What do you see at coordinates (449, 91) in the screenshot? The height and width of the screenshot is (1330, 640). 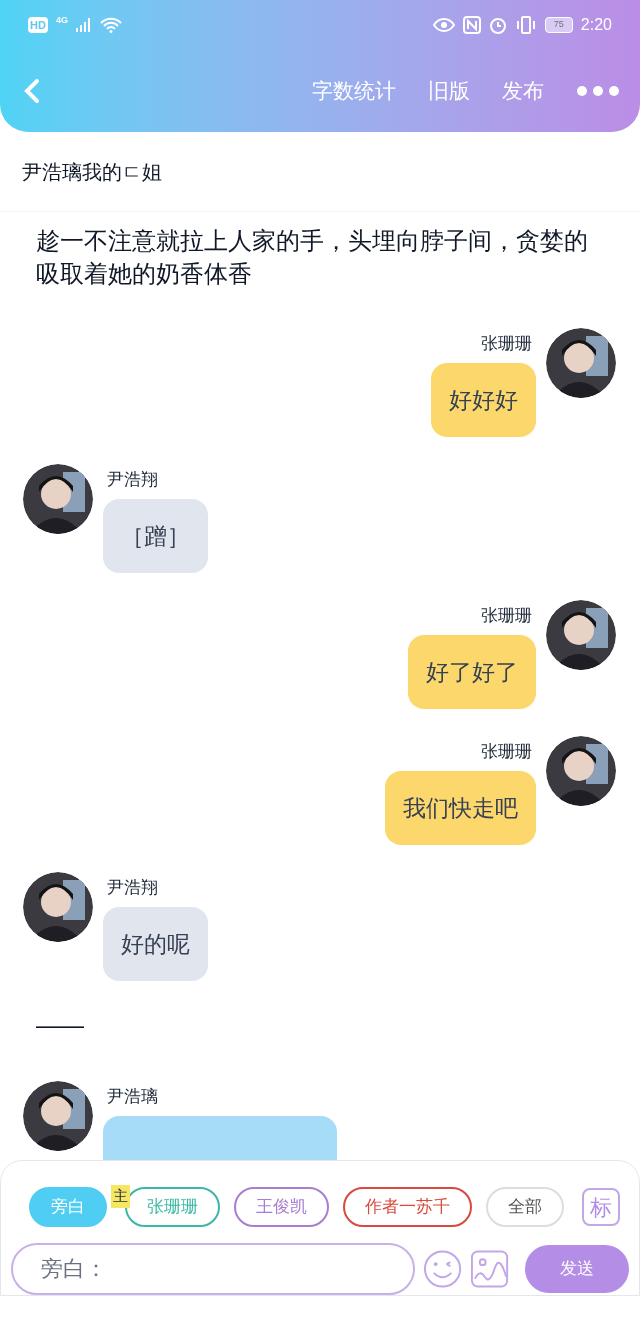 I see `header-action: 旧版` at bounding box center [449, 91].